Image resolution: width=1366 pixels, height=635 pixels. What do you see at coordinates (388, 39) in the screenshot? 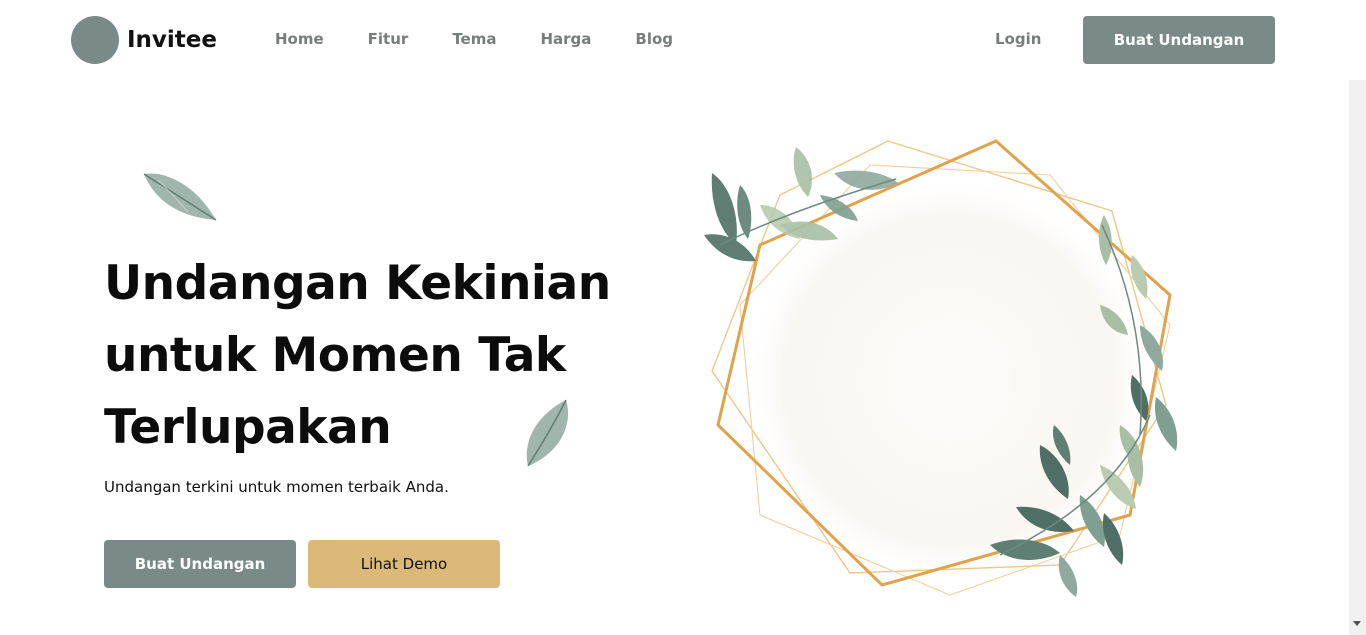
I see `nav-link-fitur: Fitur` at bounding box center [388, 39].